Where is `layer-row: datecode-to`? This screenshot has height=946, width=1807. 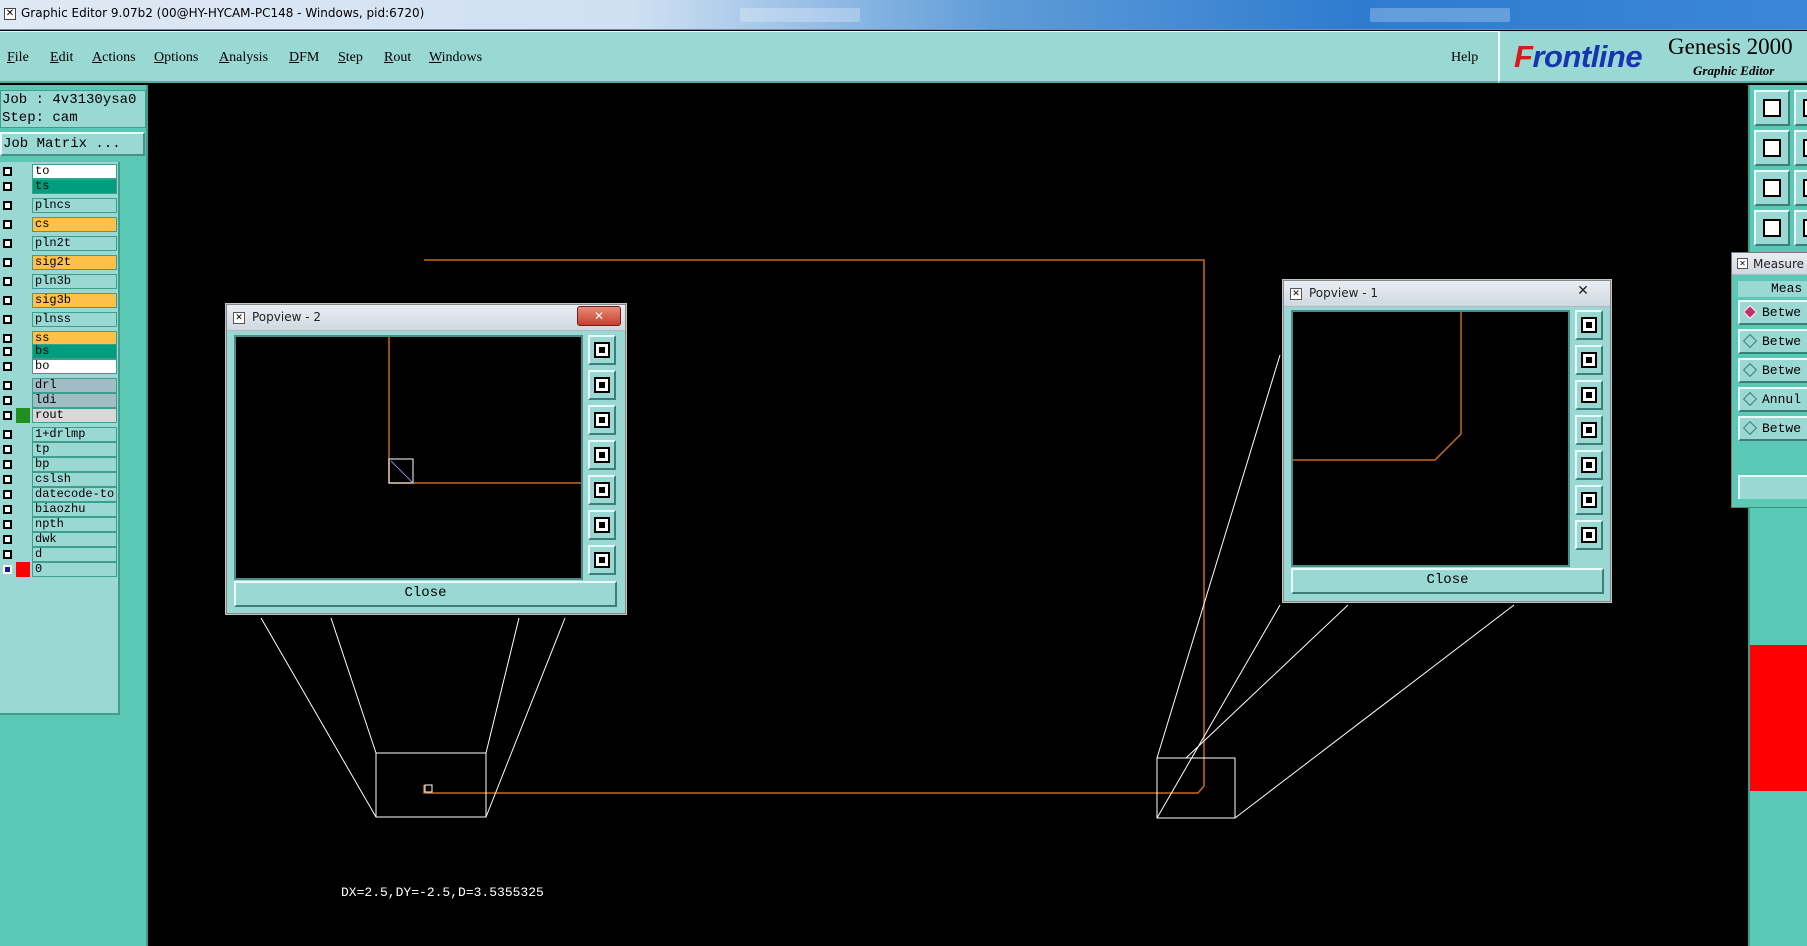
layer-row: datecode-to is located at coordinates (59, 494).